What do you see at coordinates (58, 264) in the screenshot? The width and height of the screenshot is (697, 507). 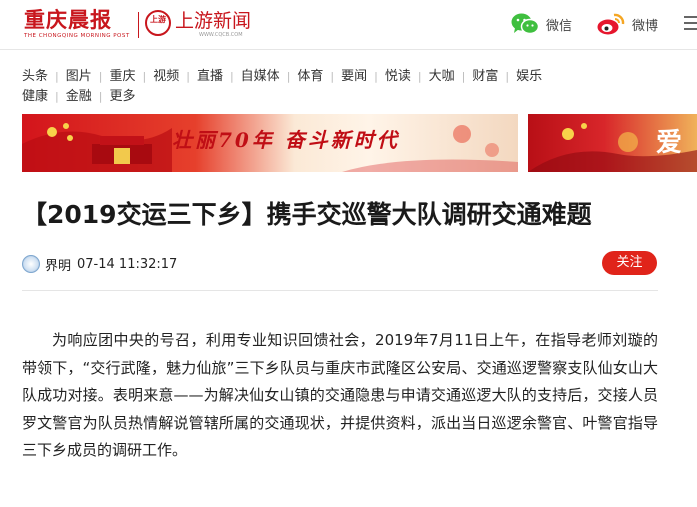 I see `author-name: 界明` at bounding box center [58, 264].